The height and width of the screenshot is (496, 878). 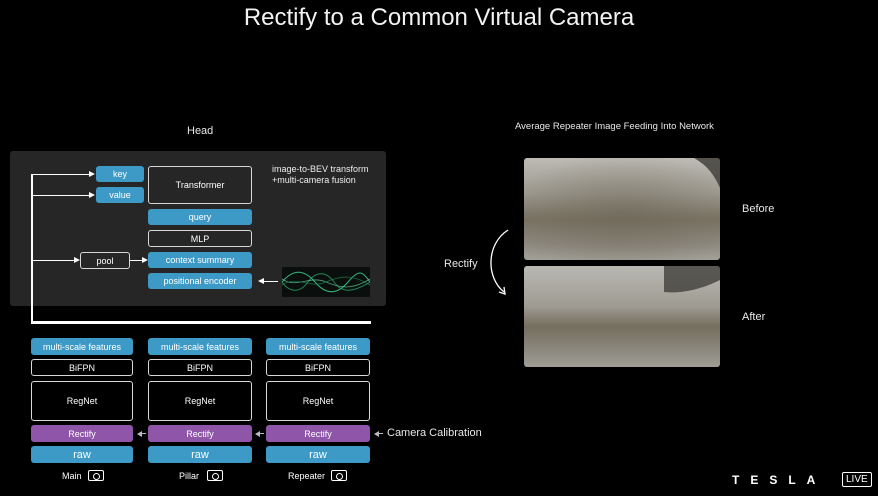 I want to click on rectify-label: Rectify, so click(x=461, y=264).